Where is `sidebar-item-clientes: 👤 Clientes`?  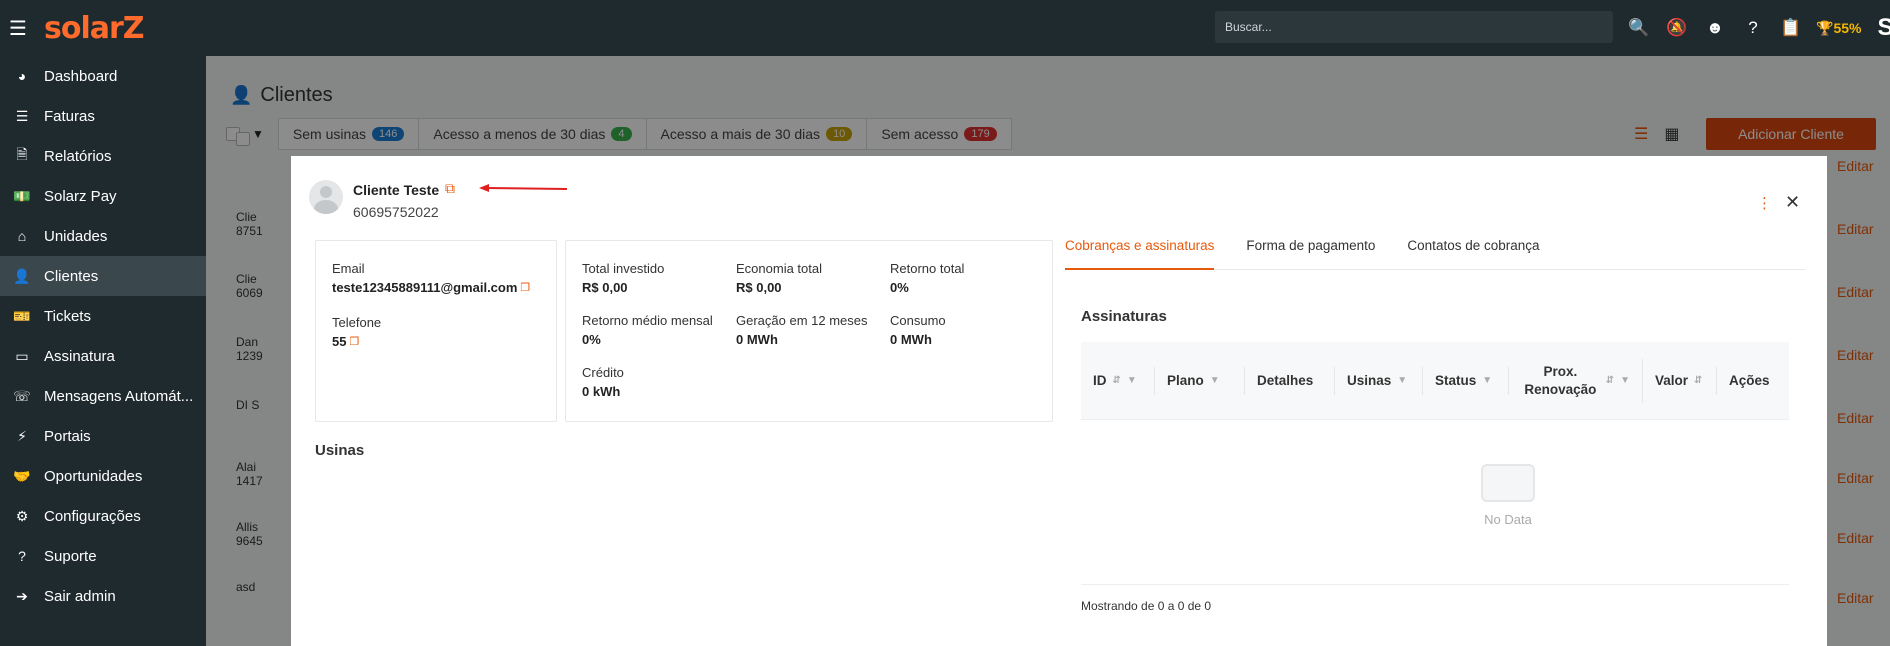 sidebar-item-clientes: 👤 Clientes is located at coordinates (103, 276).